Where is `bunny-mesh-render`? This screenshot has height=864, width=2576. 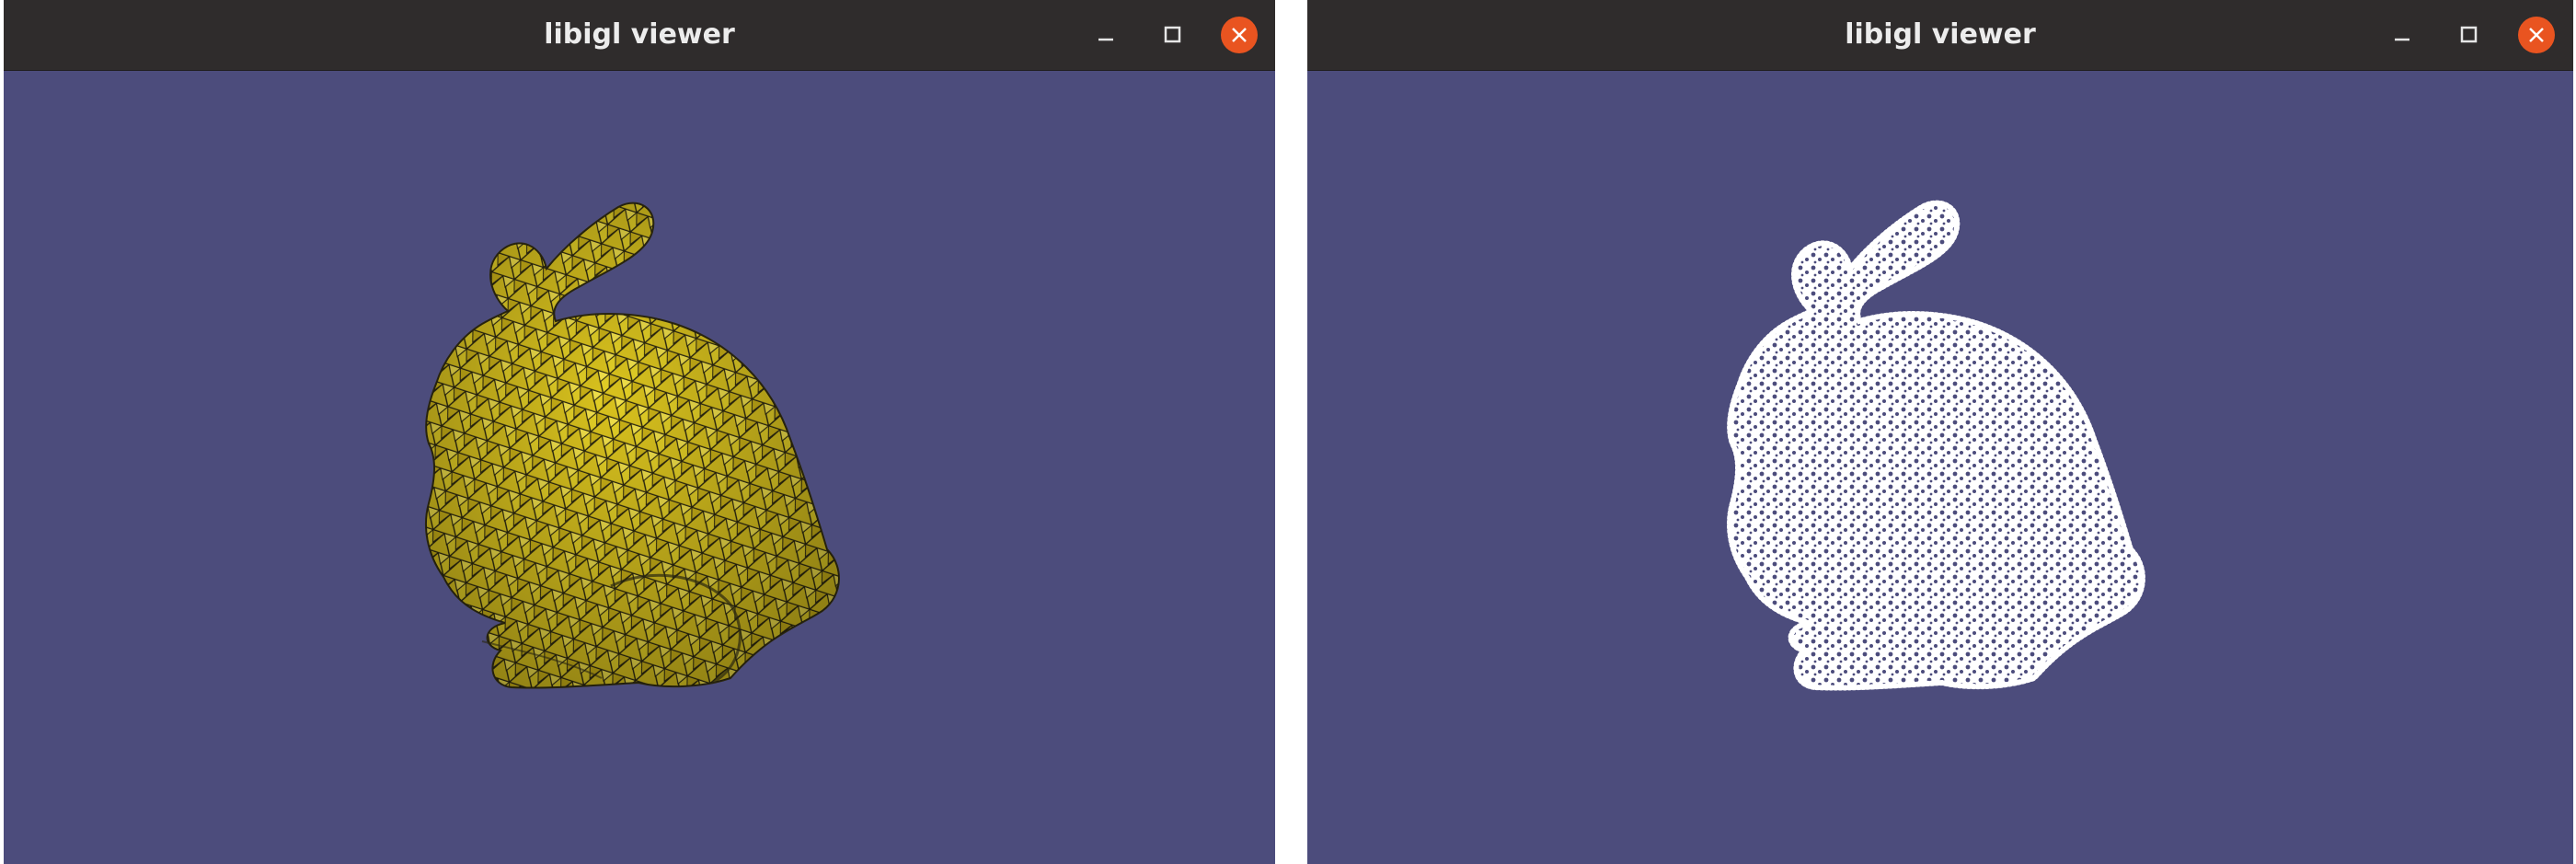
bunny-mesh-render is located at coordinates (632, 445).